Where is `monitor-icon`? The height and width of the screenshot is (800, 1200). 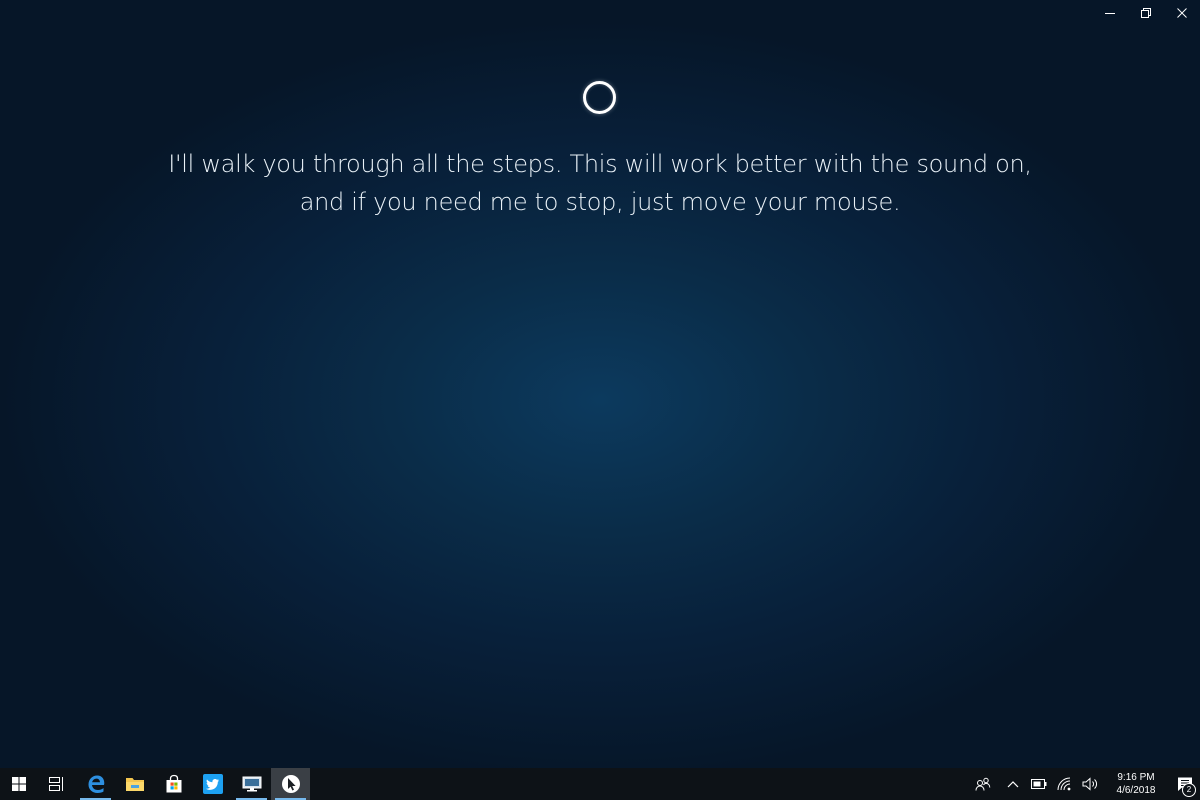 monitor-icon is located at coordinates (251, 784).